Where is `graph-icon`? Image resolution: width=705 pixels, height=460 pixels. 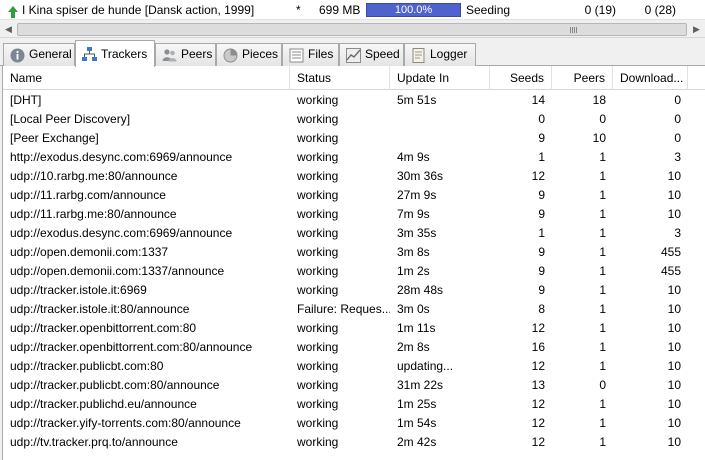 graph-icon is located at coordinates (353, 55).